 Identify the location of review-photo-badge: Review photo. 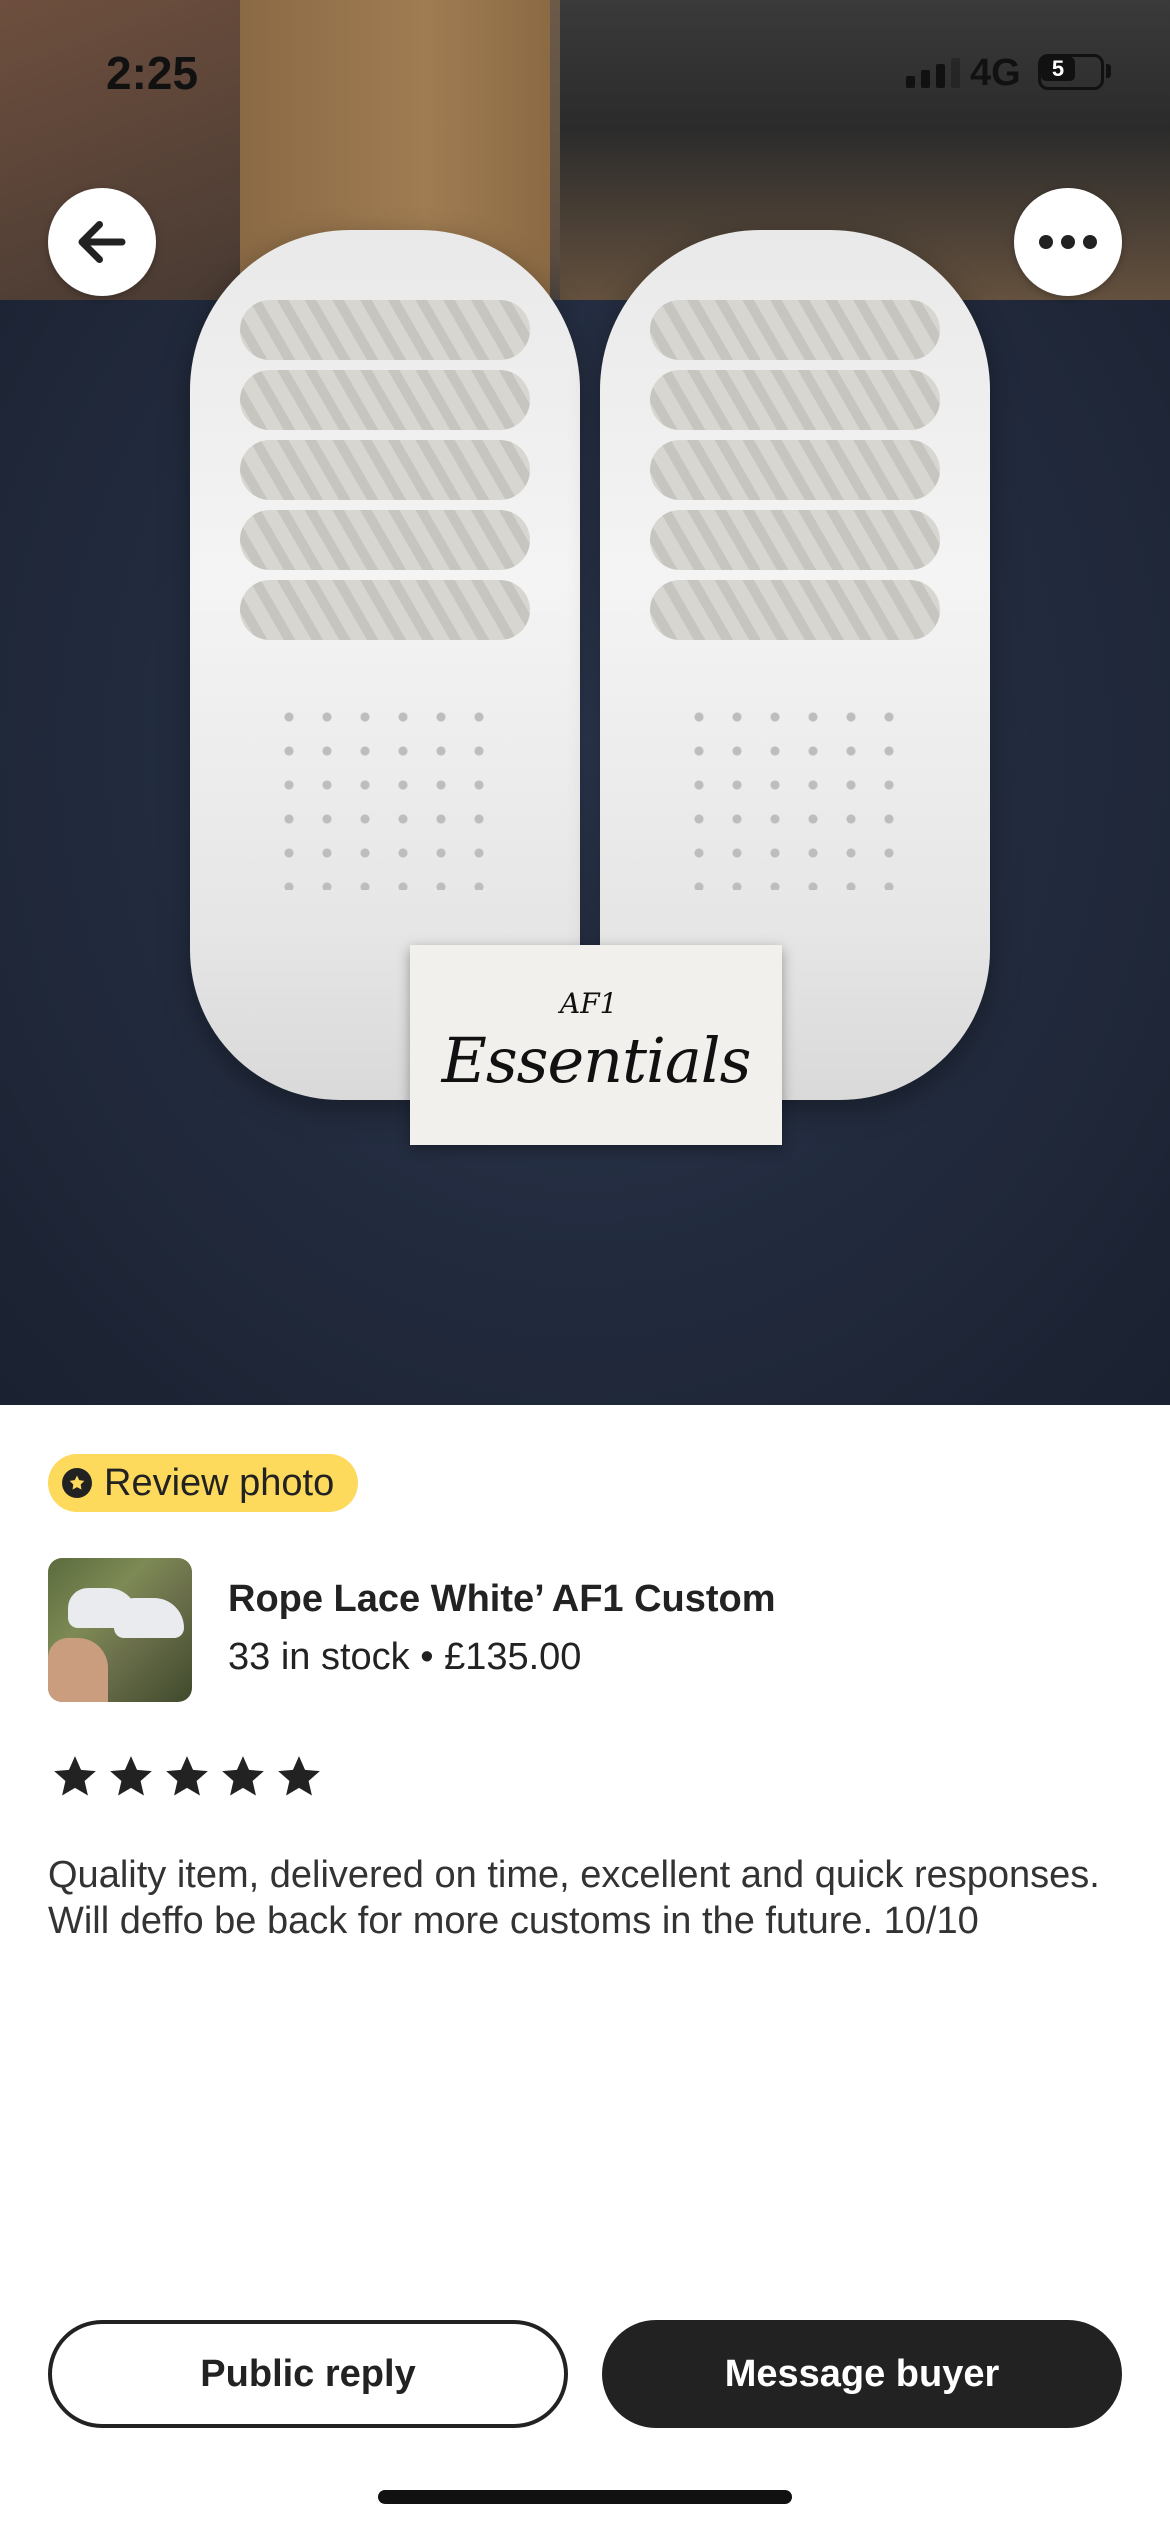
(203, 1483).